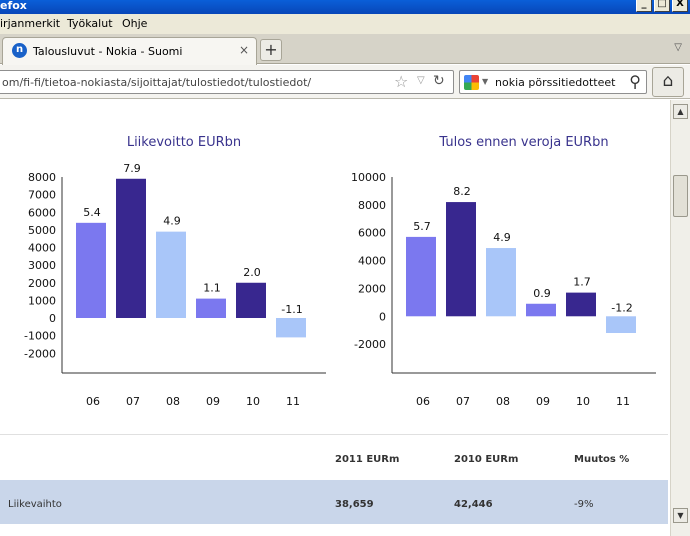  What do you see at coordinates (473, 504) in the screenshot?
I see `row-value-2010: 42,446` at bounding box center [473, 504].